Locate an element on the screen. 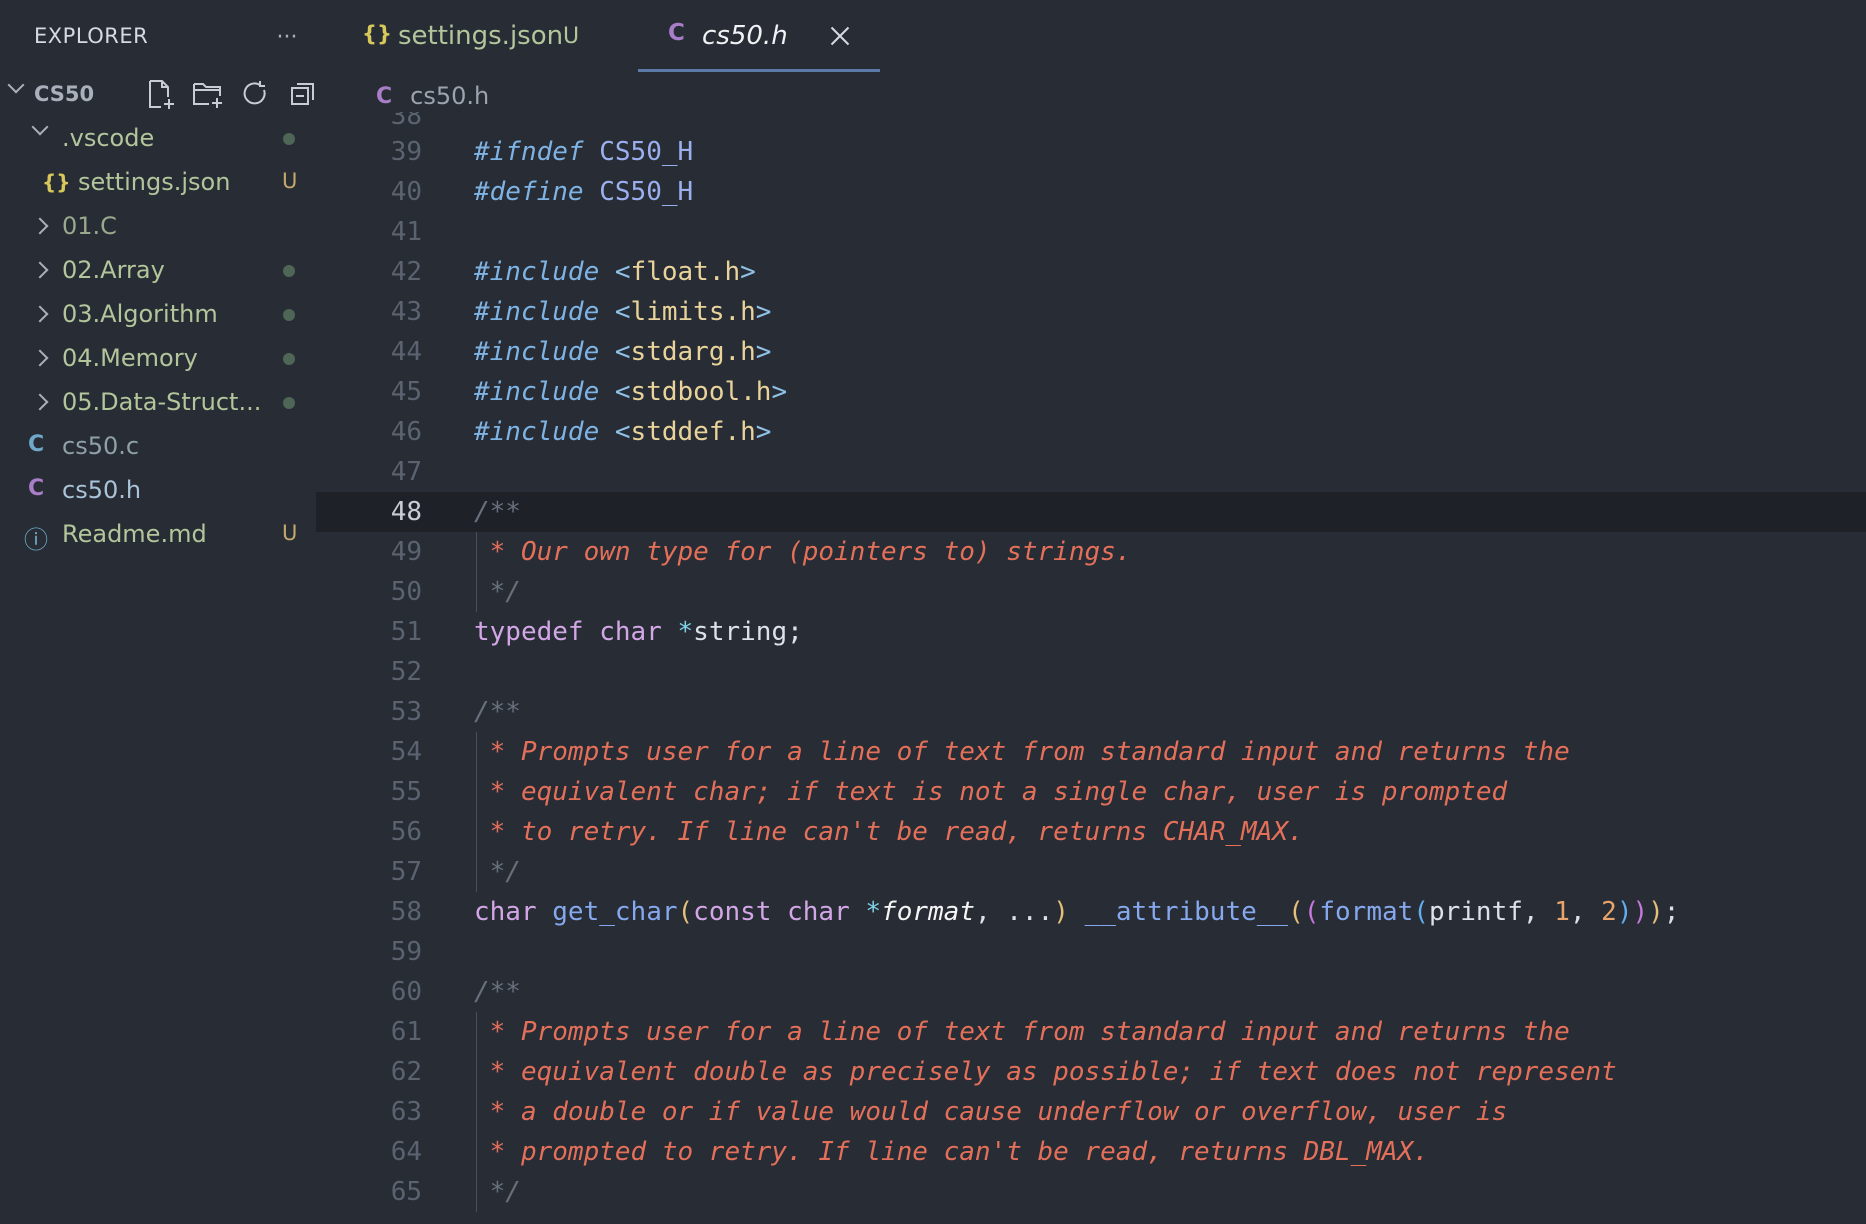 The image size is (1866, 1224). workspace-root-label: CS50 is located at coordinates (64, 94).